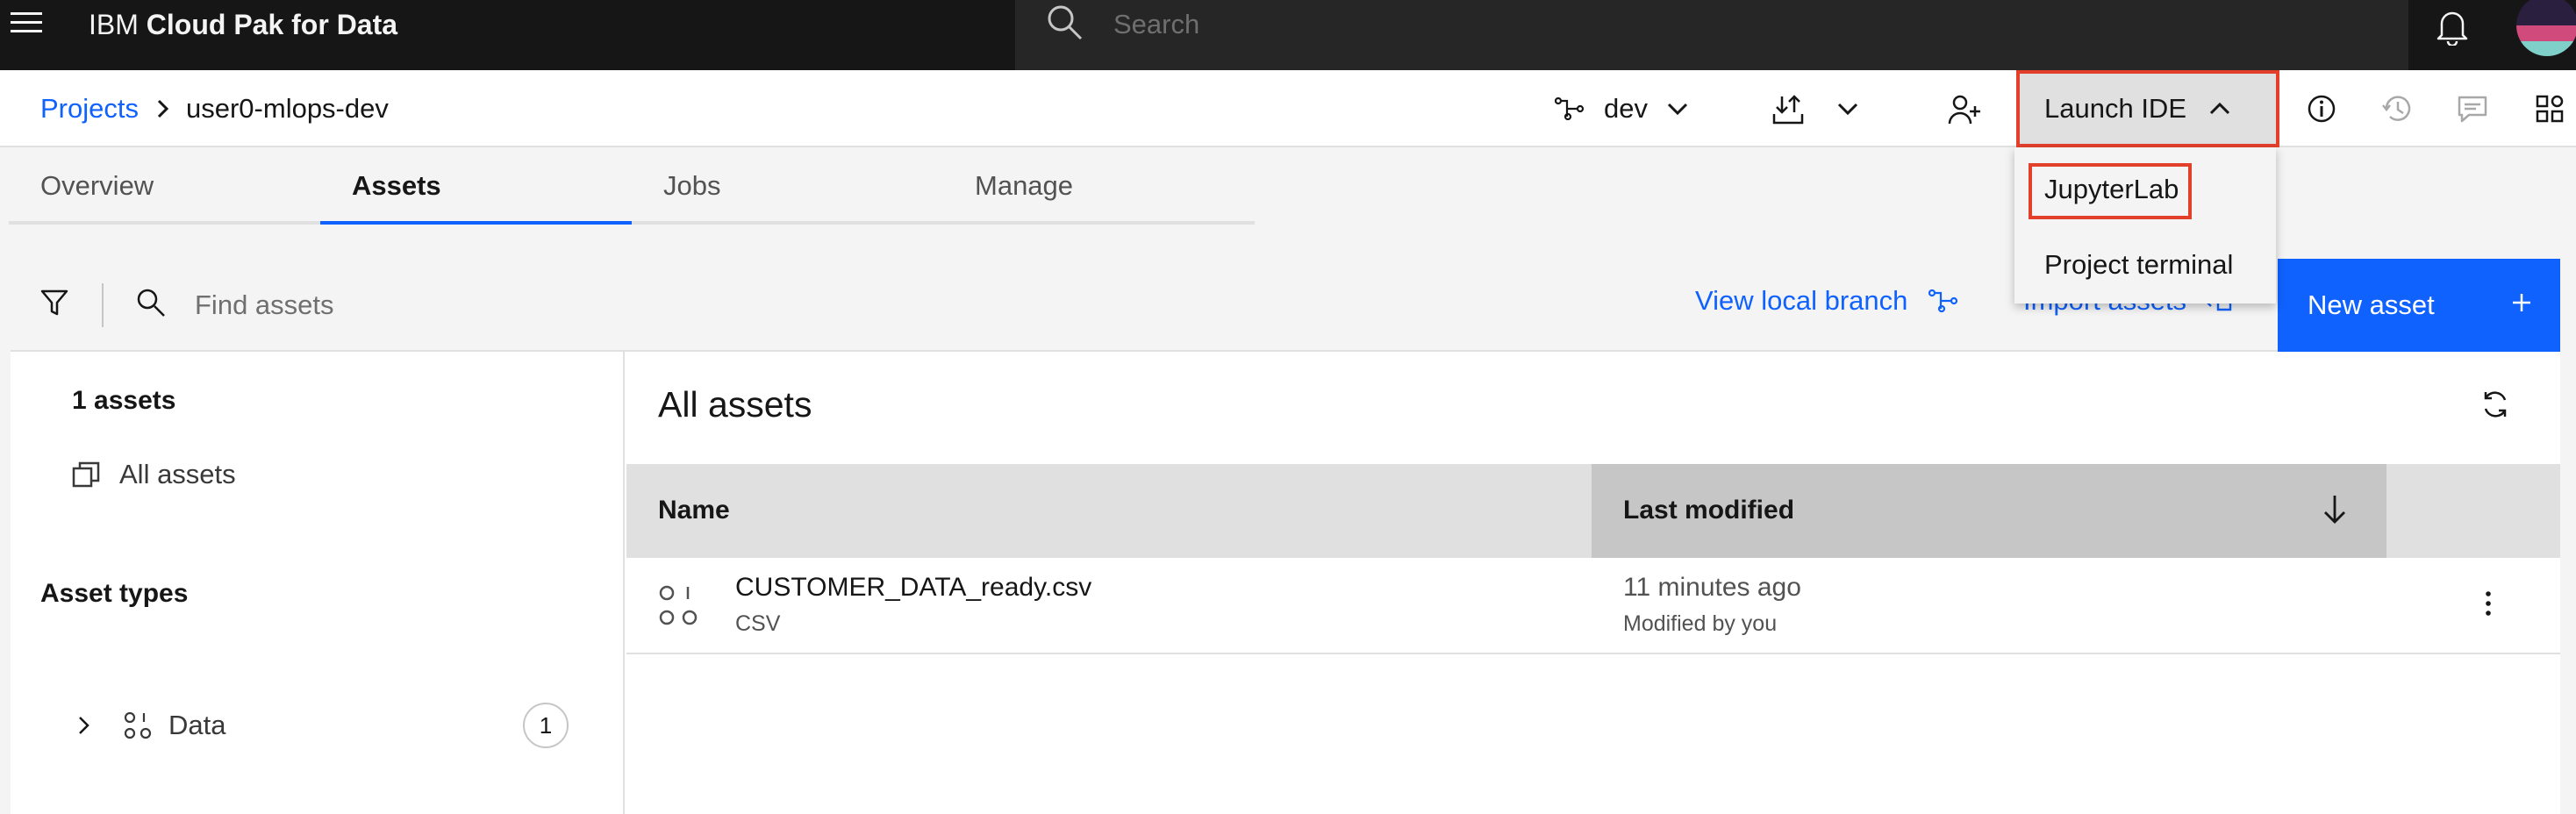 The height and width of the screenshot is (814, 2576). I want to click on asset-type-sidebar: 1 assets All assets Asset types Data 1, so click(318, 583).